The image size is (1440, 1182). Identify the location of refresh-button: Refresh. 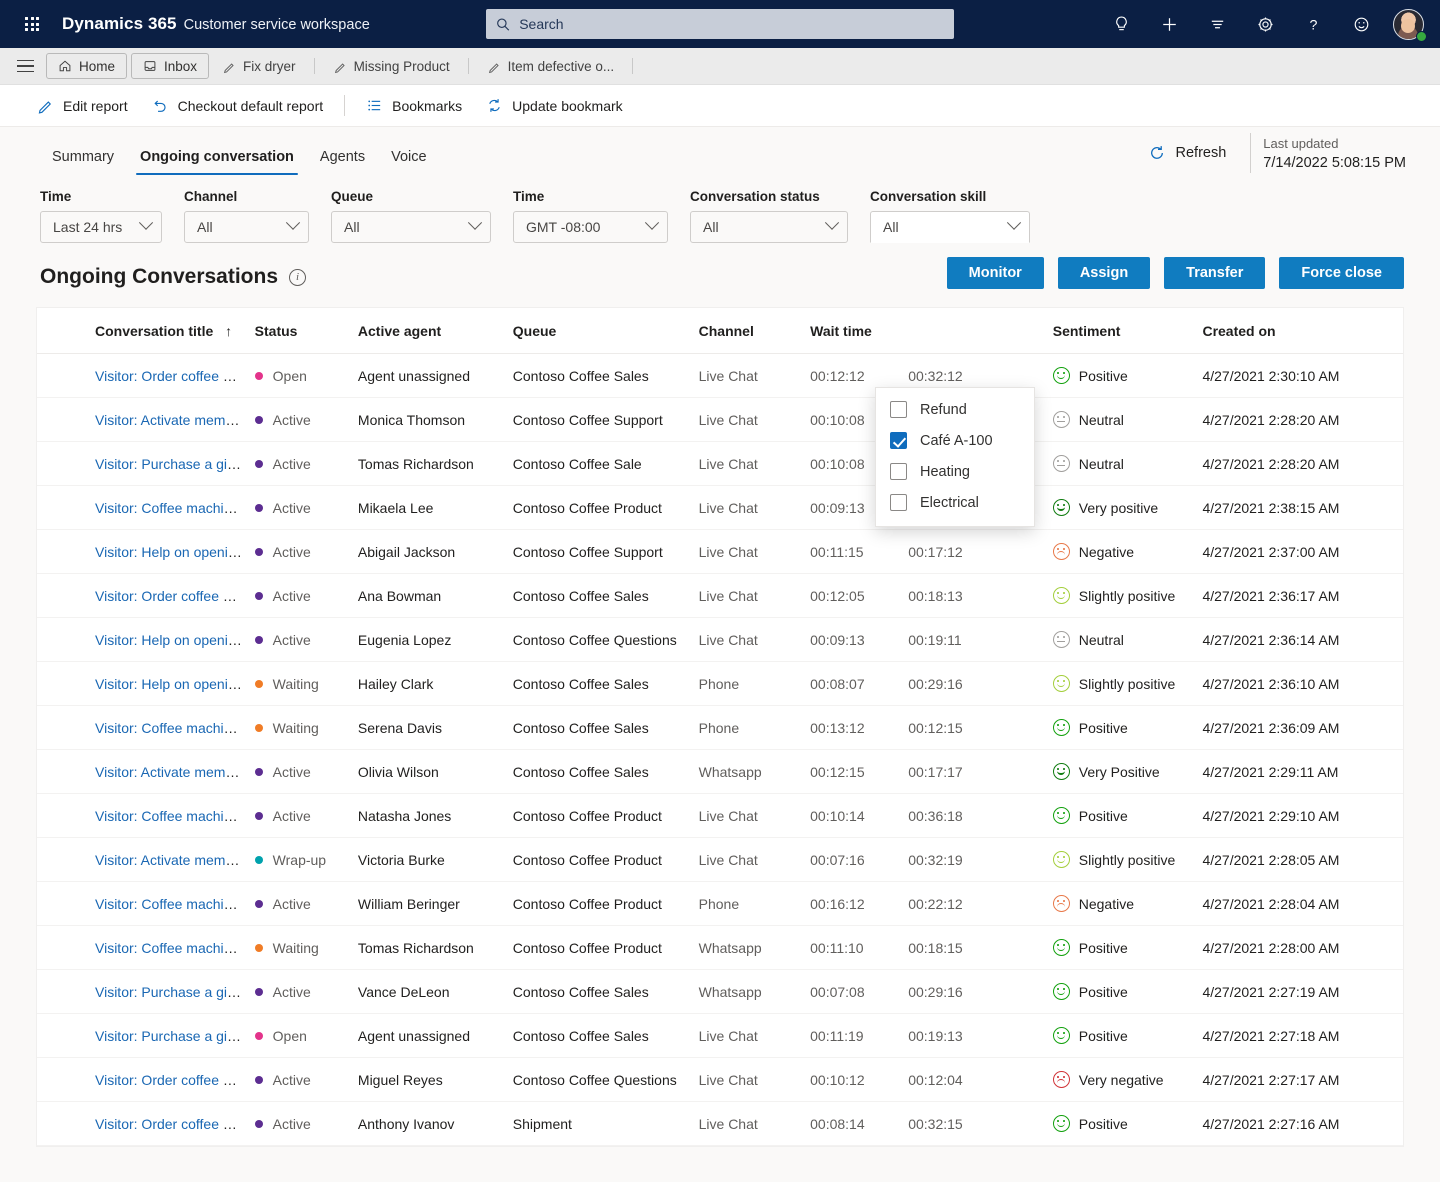
(1187, 153).